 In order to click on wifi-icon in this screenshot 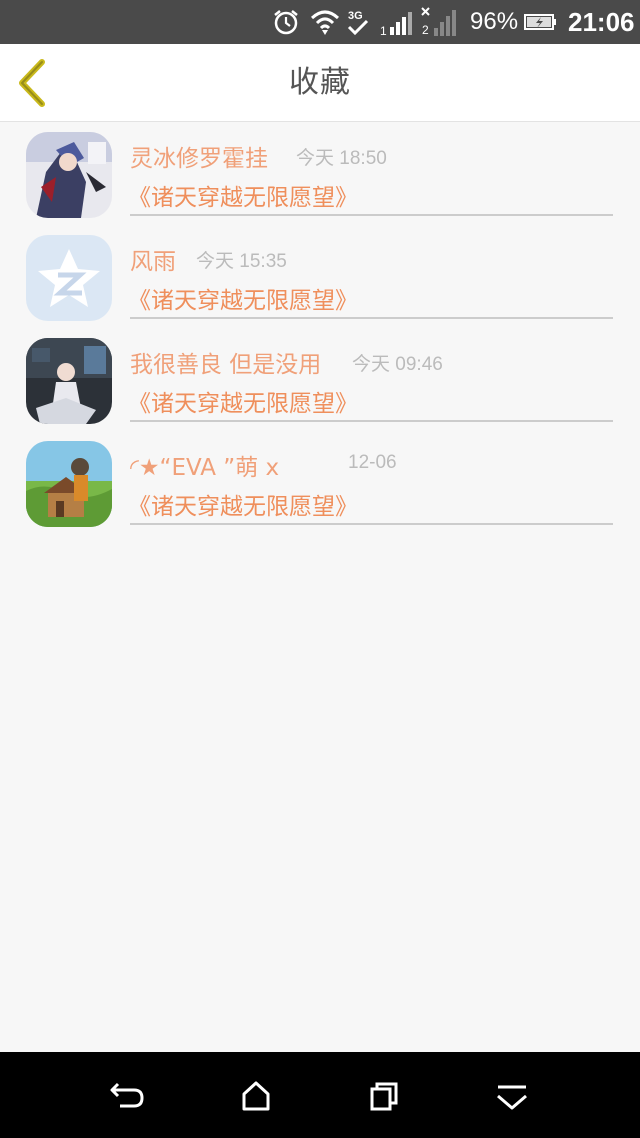, I will do `click(326, 22)`.